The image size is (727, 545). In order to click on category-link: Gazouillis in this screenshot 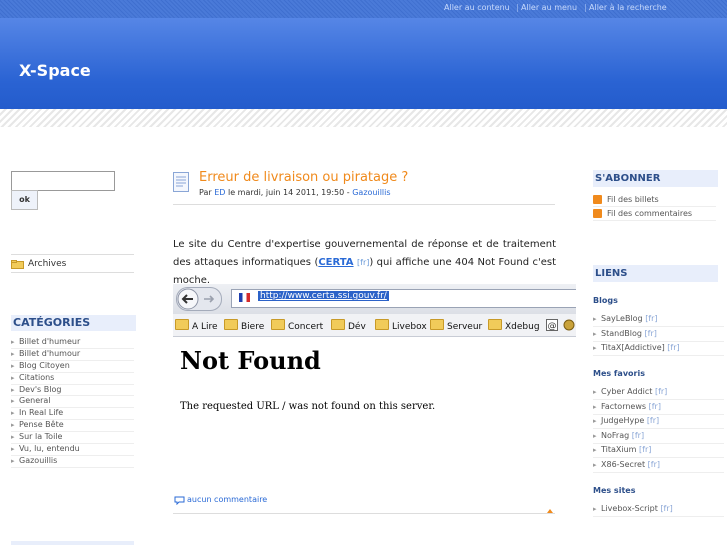, I will do `click(371, 192)`.